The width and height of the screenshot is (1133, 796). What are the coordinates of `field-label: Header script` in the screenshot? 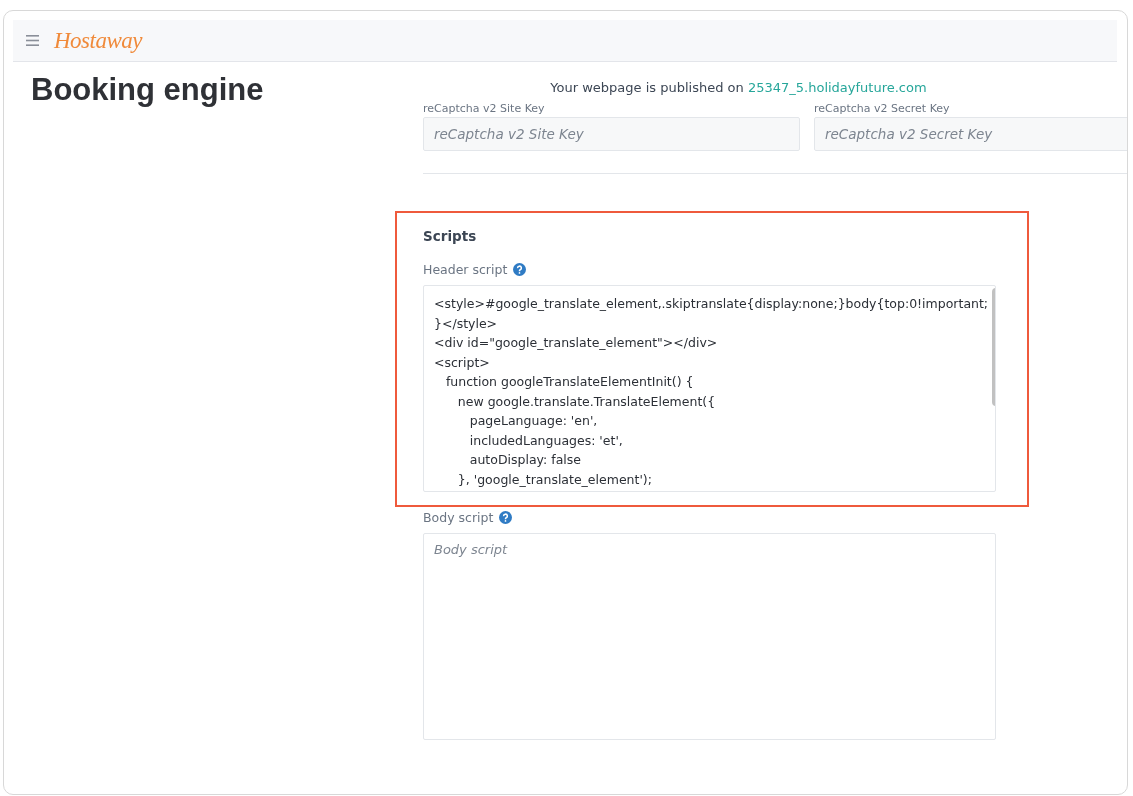 It's located at (465, 269).